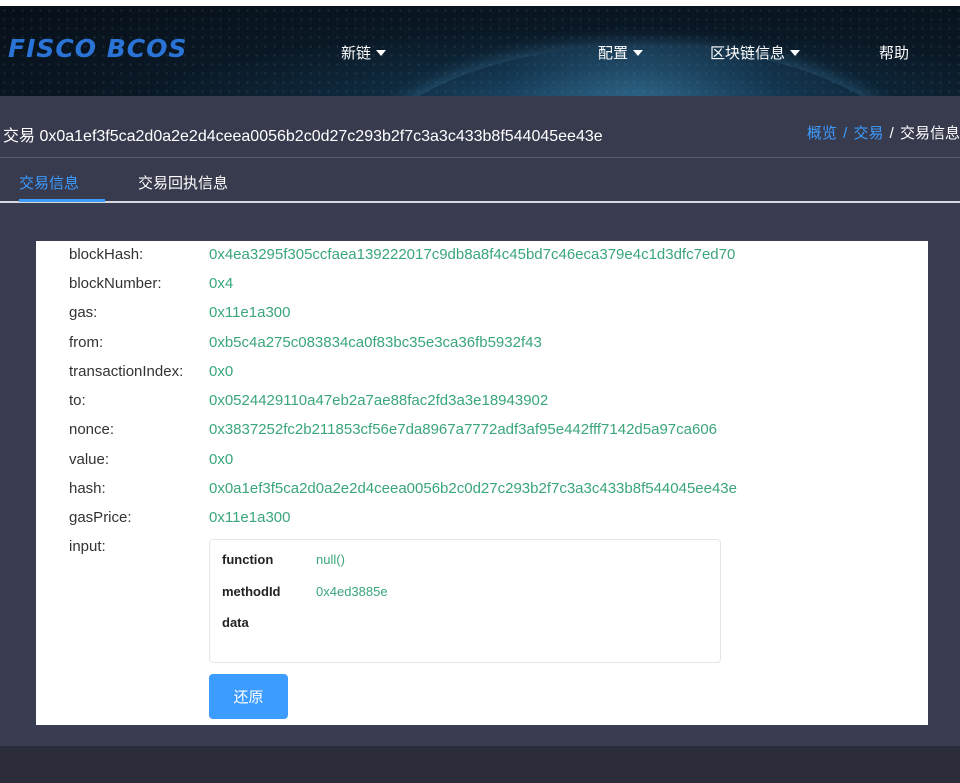 The image size is (960, 783). I want to click on restore-button: 还原, so click(248, 696).